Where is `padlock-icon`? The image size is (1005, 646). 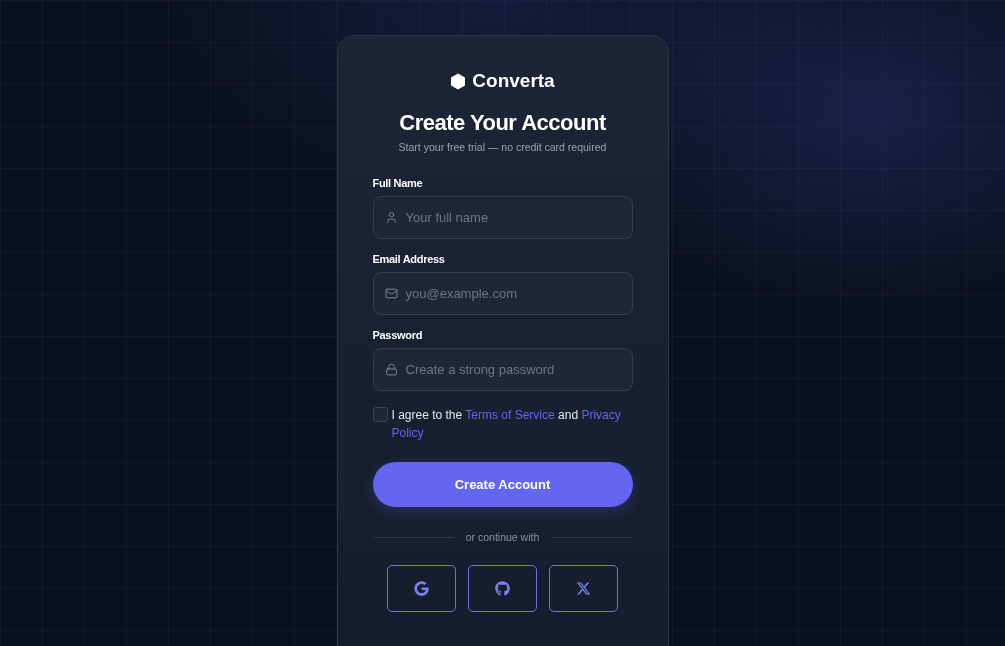
padlock-icon is located at coordinates (391, 369).